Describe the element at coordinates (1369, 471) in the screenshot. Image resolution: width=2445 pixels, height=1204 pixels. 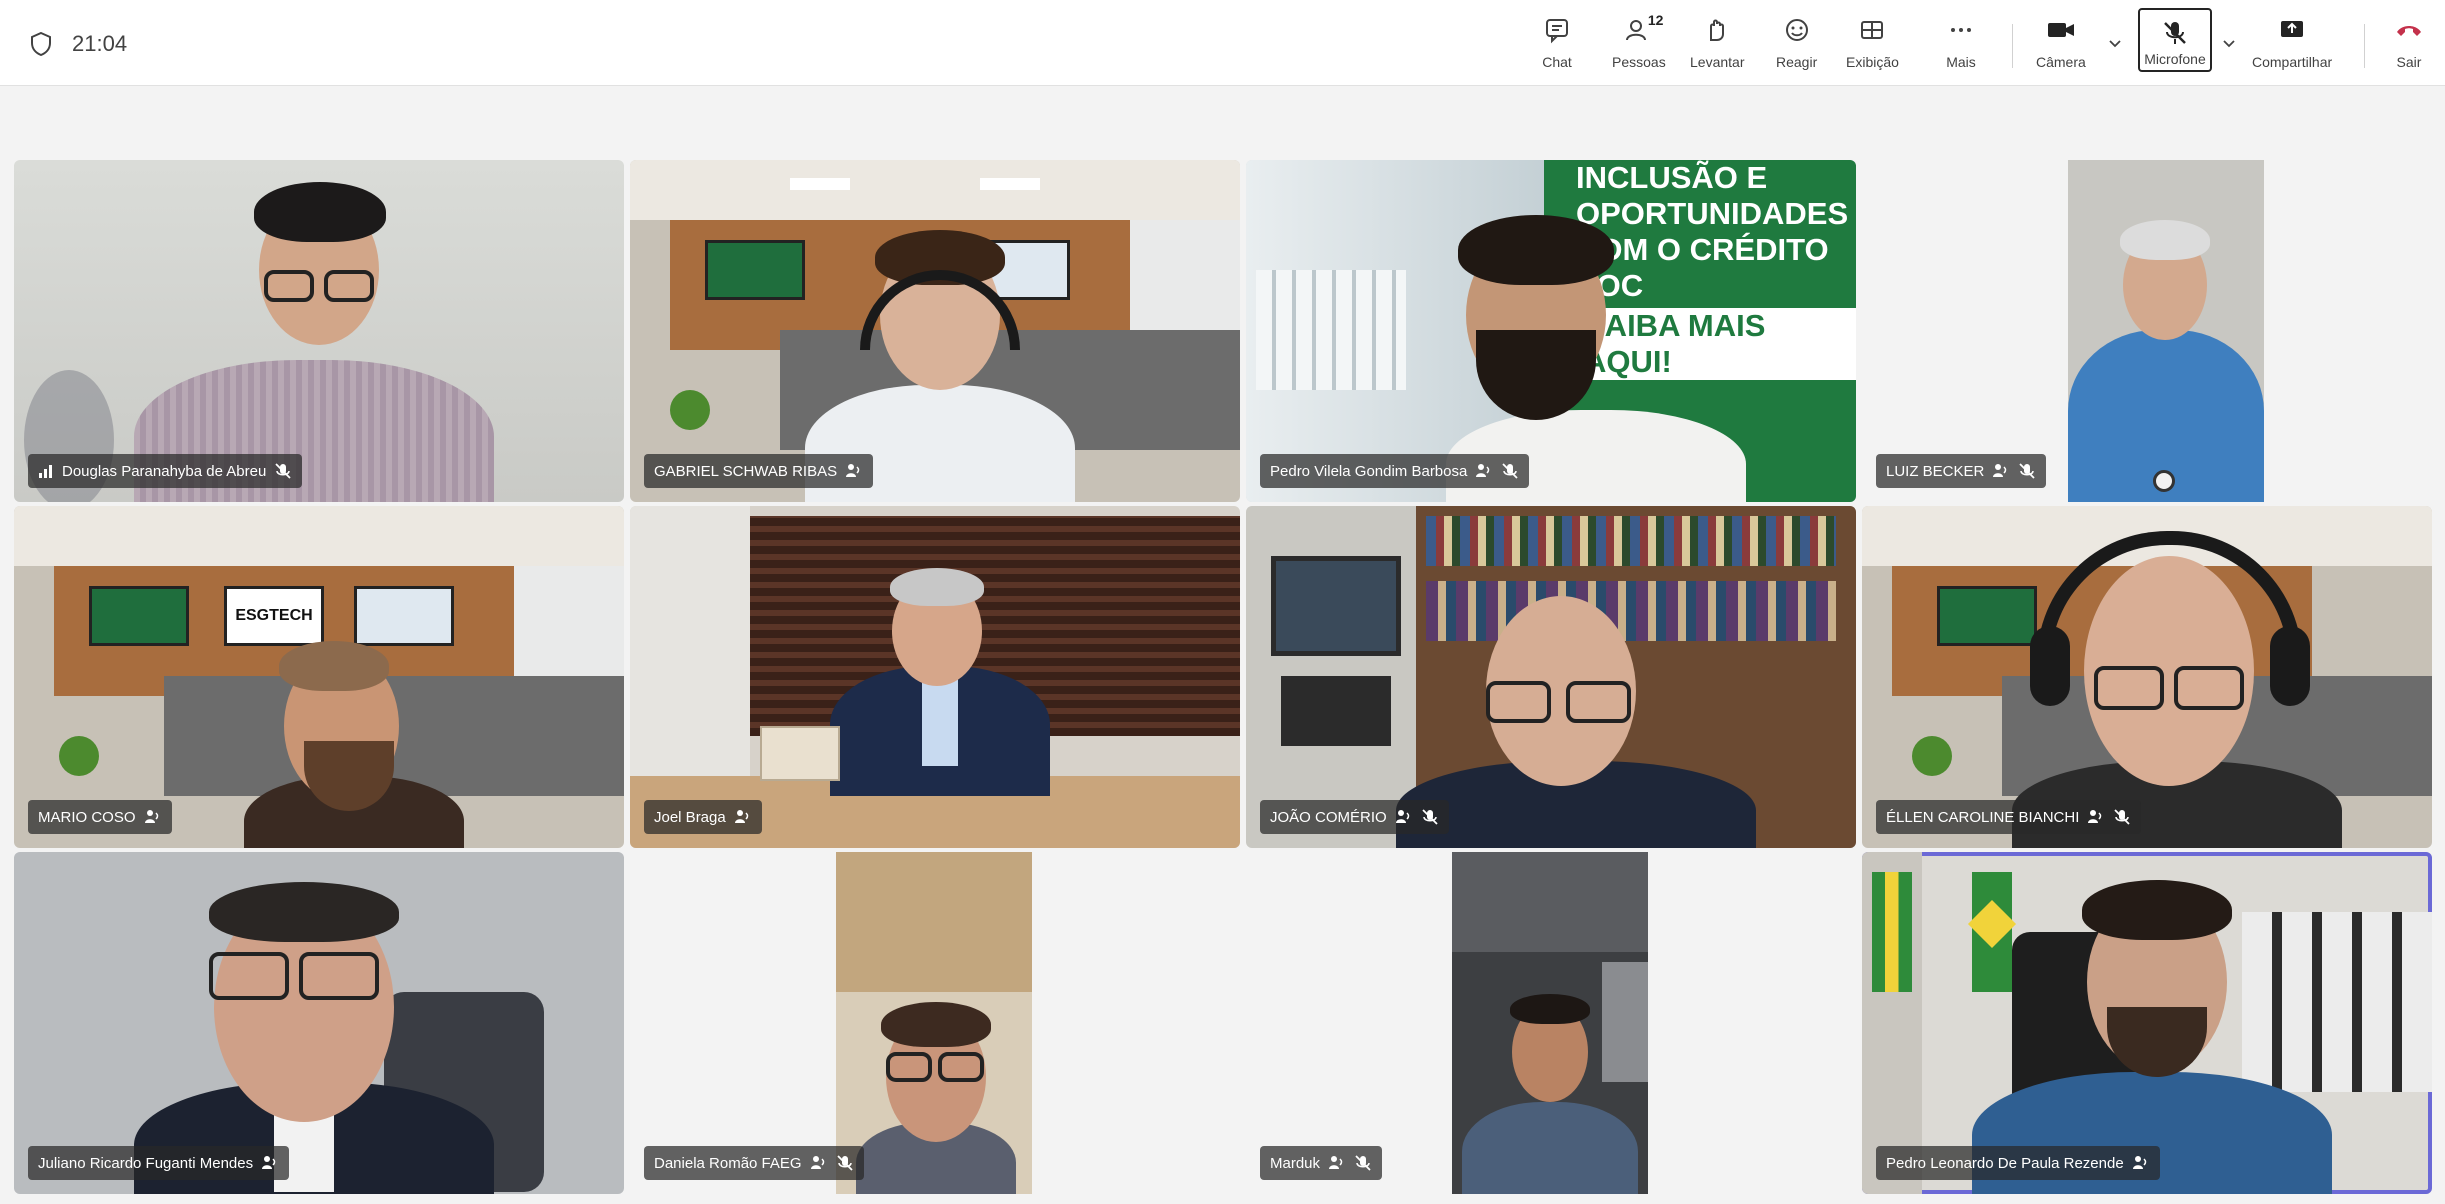
I see `participant-name: Pedro Vilela Gondim Barbosa` at that location.